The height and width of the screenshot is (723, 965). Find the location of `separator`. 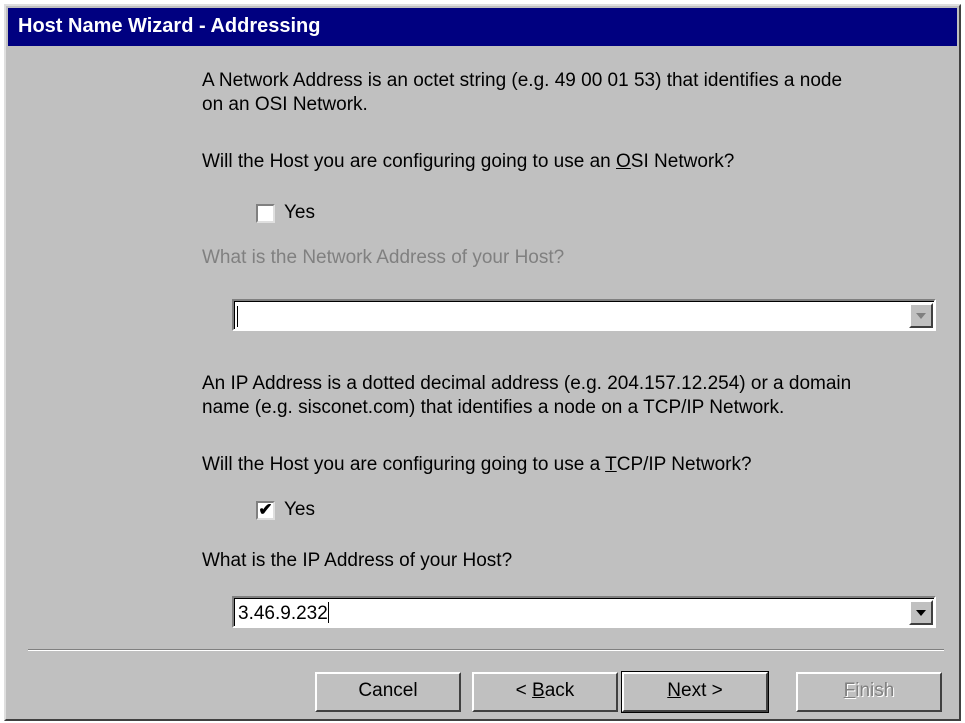

separator is located at coordinates (486, 650).